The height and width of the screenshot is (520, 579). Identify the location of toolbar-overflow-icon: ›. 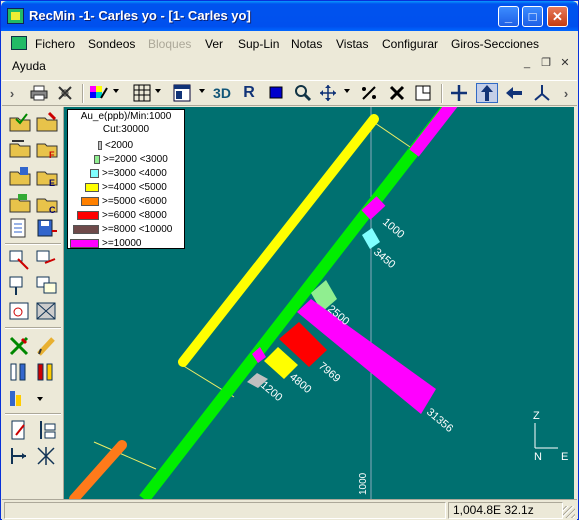
(566, 93).